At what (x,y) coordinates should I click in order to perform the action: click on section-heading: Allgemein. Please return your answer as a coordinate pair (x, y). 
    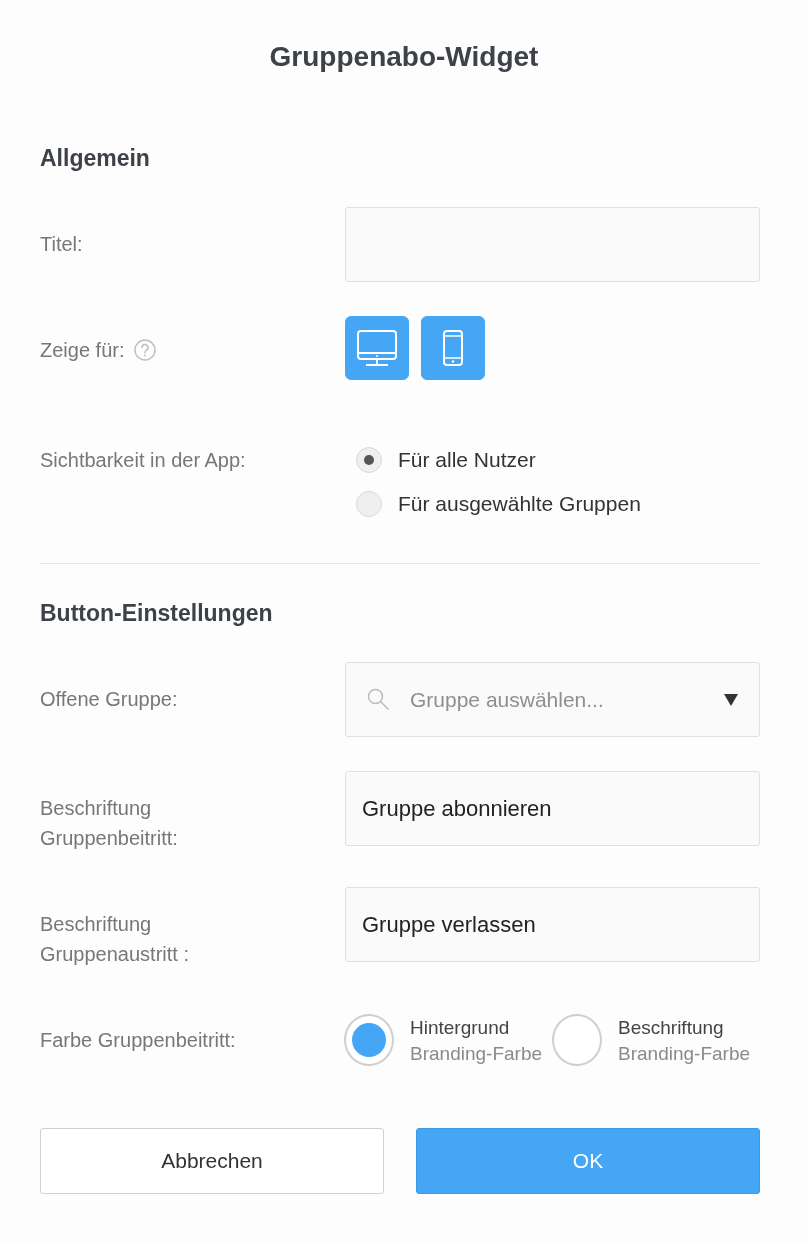
    Looking at the image, I should click on (95, 158).